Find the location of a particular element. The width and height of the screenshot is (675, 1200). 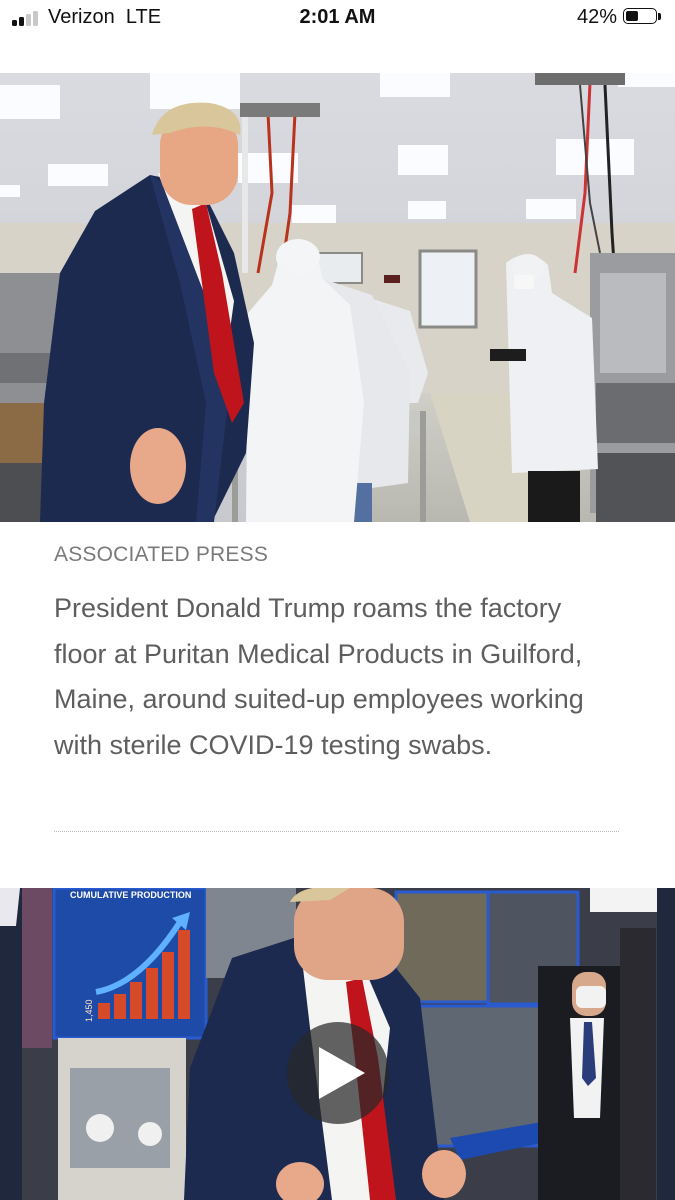

battery-icon is located at coordinates (643, 17).